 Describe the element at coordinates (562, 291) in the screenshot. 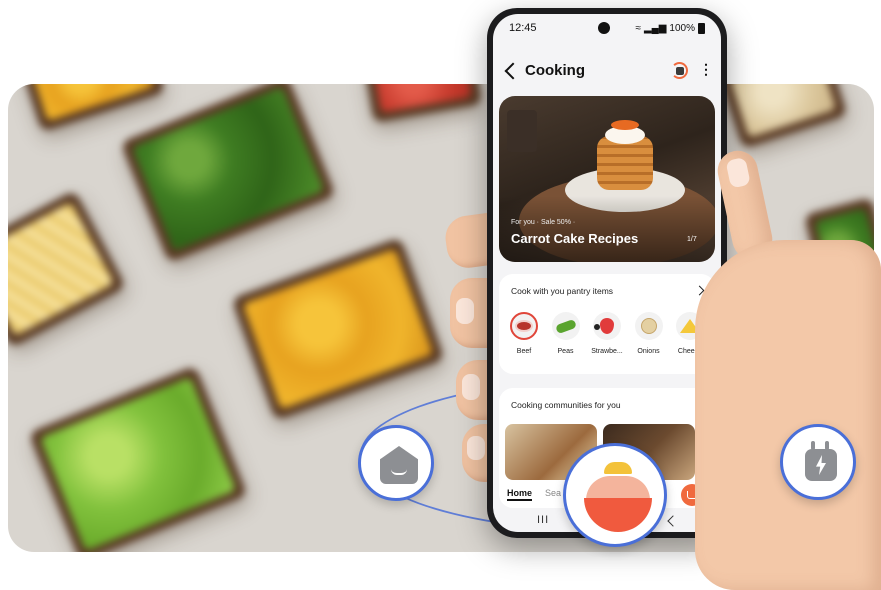

I see `pantry-title: Cook with you pantry items` at that location.